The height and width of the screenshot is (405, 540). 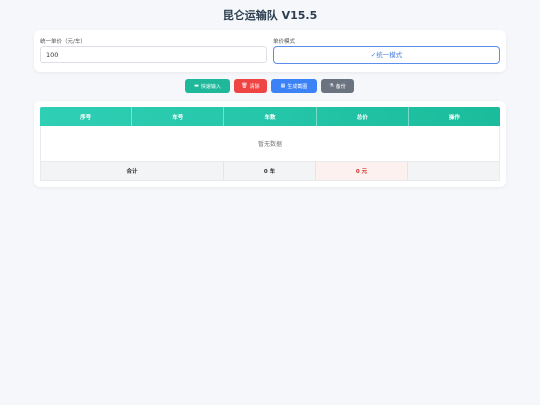 I want to click on quick-input-label: 快速输入, so click(x=210, y=86).